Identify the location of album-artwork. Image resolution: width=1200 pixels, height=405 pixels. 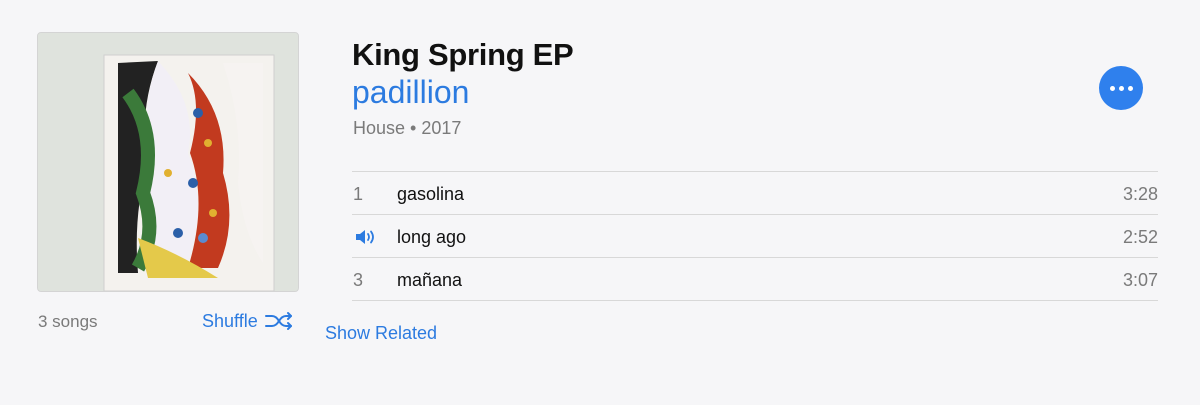
(168, 162).